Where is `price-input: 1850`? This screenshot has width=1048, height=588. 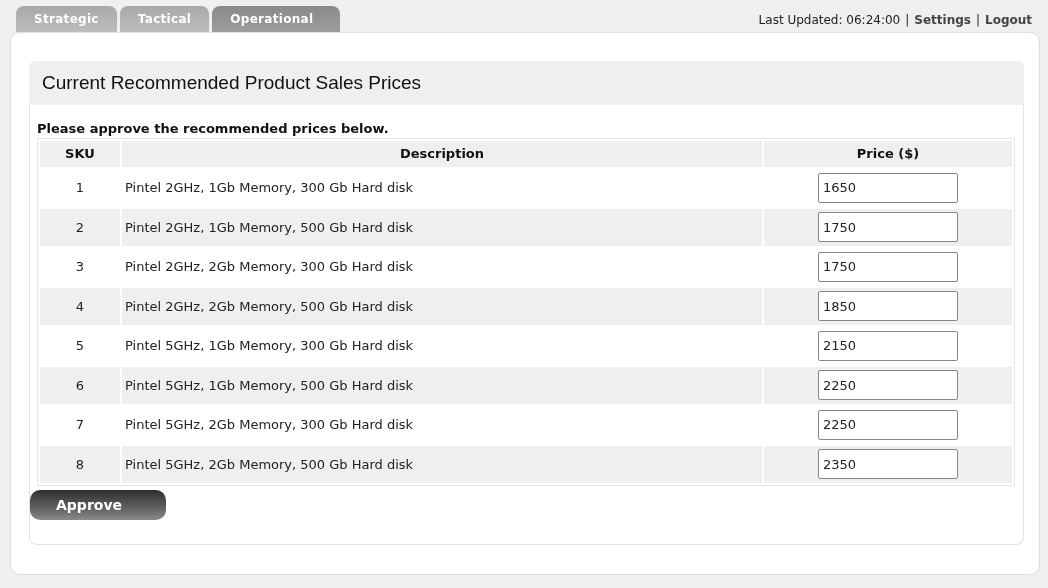 price-input: 1850 is located at coordinates (888, 306).